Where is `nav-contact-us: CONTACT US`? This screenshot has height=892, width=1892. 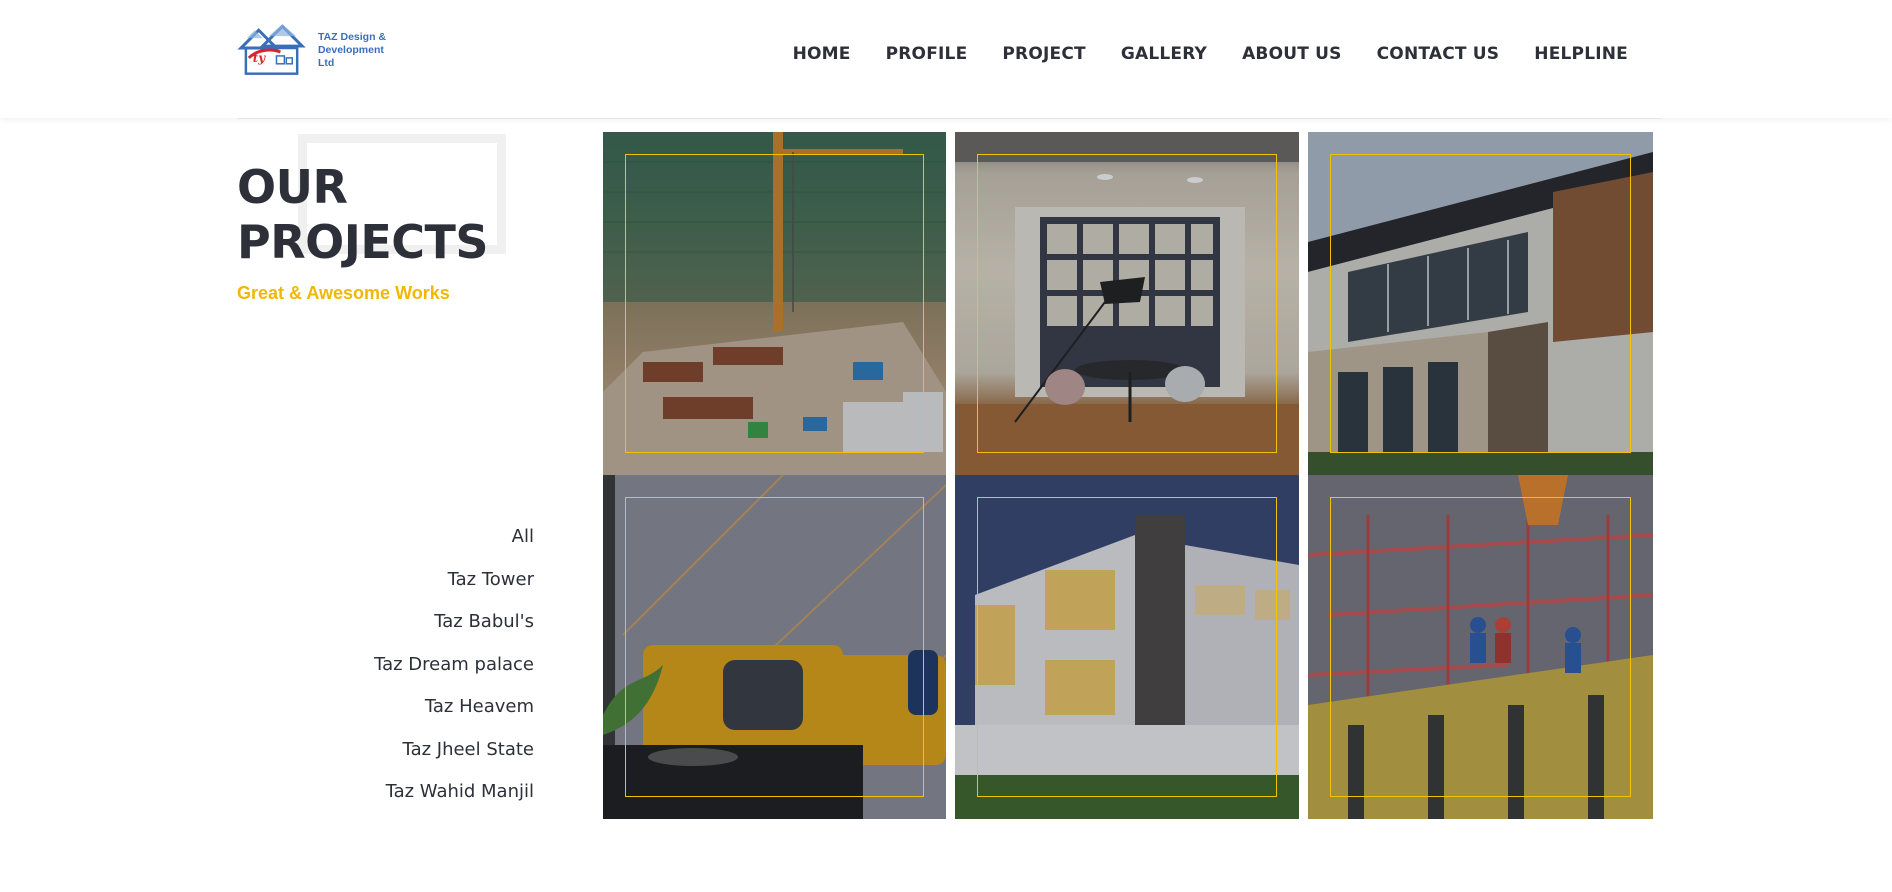
nav-contact-us: CONTACT US is located at coordinates (1438, 54).